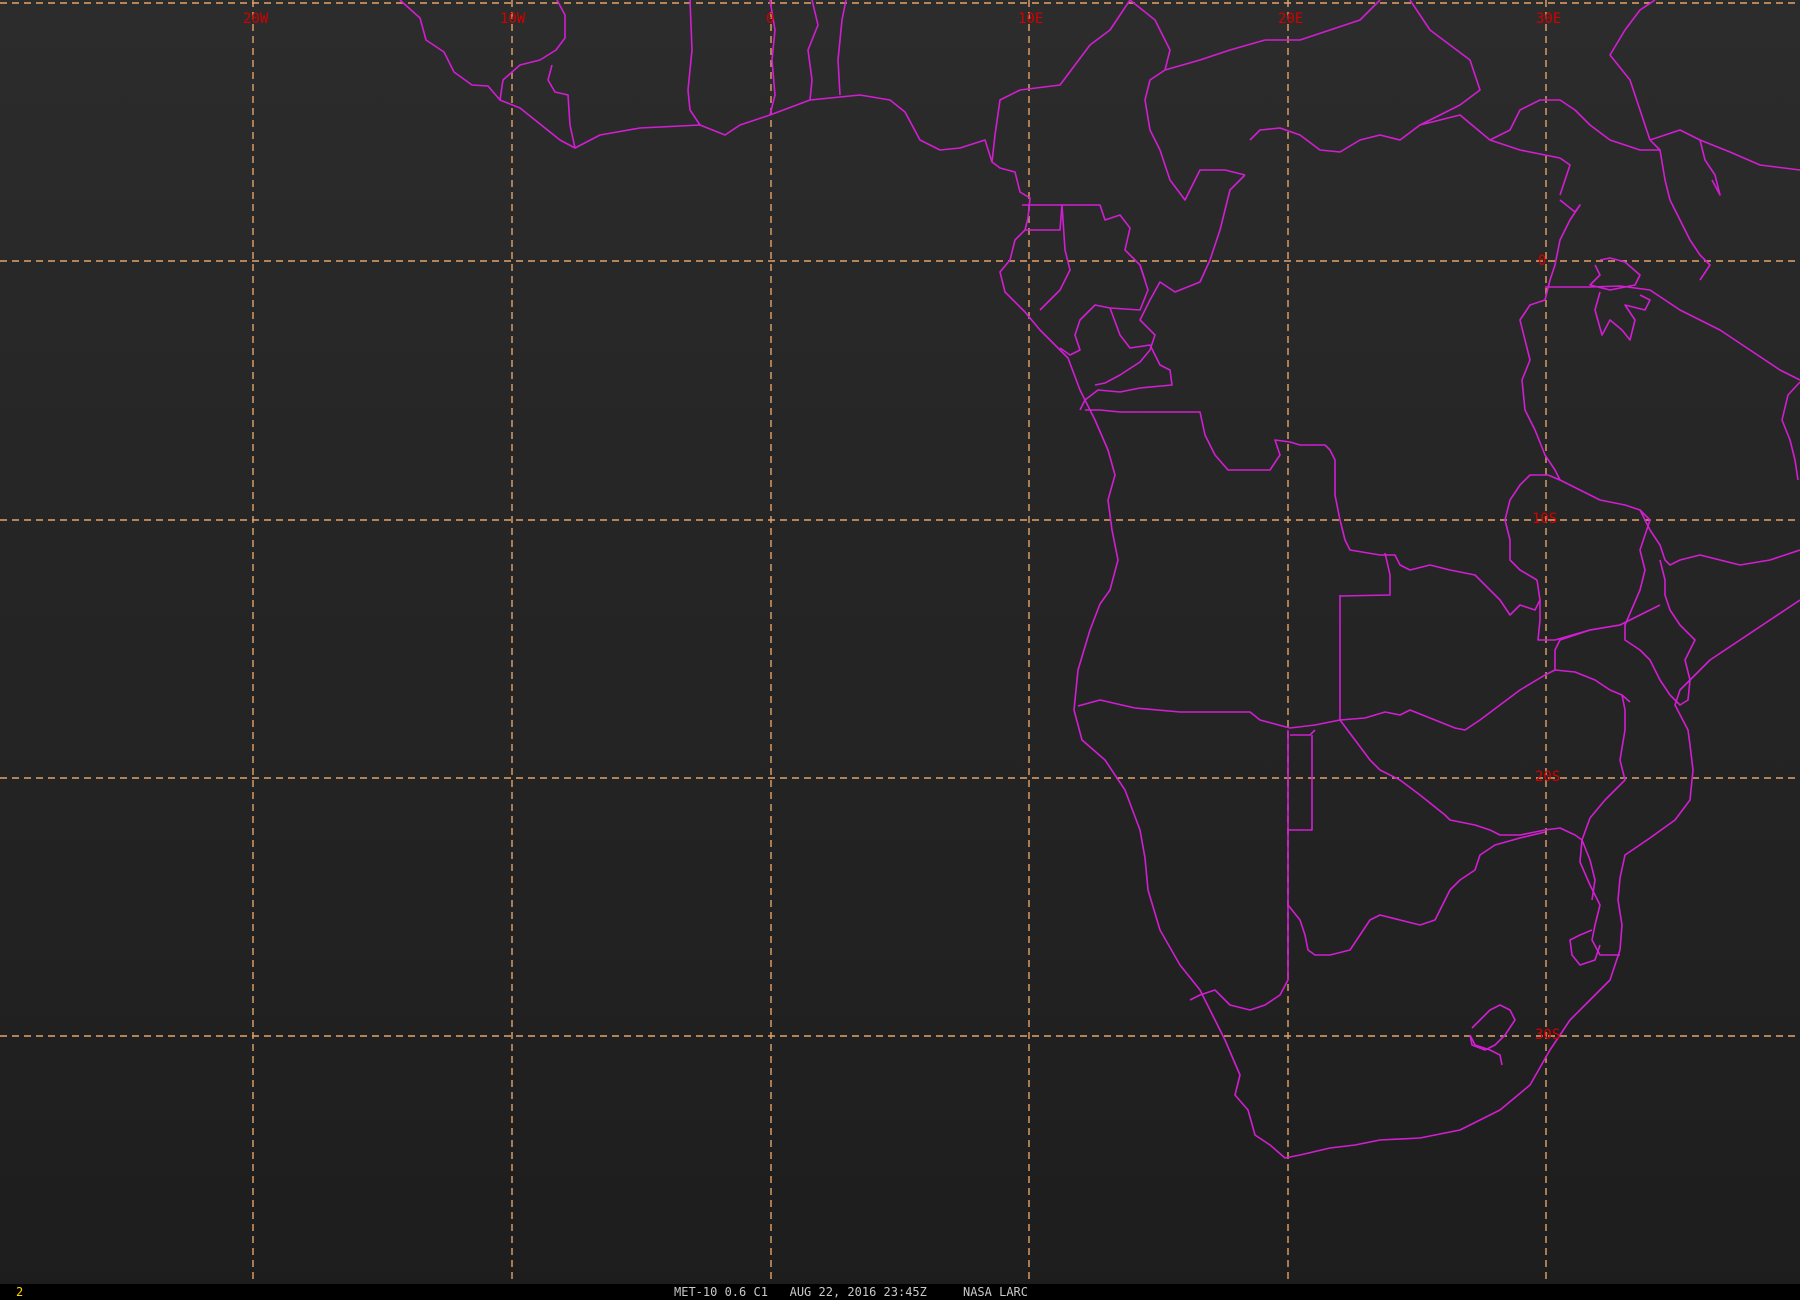  What do you see at coordinates (1492, 1027) in the screenshot?
I see `border-lesotho` at bounding box center [1492, 1027].